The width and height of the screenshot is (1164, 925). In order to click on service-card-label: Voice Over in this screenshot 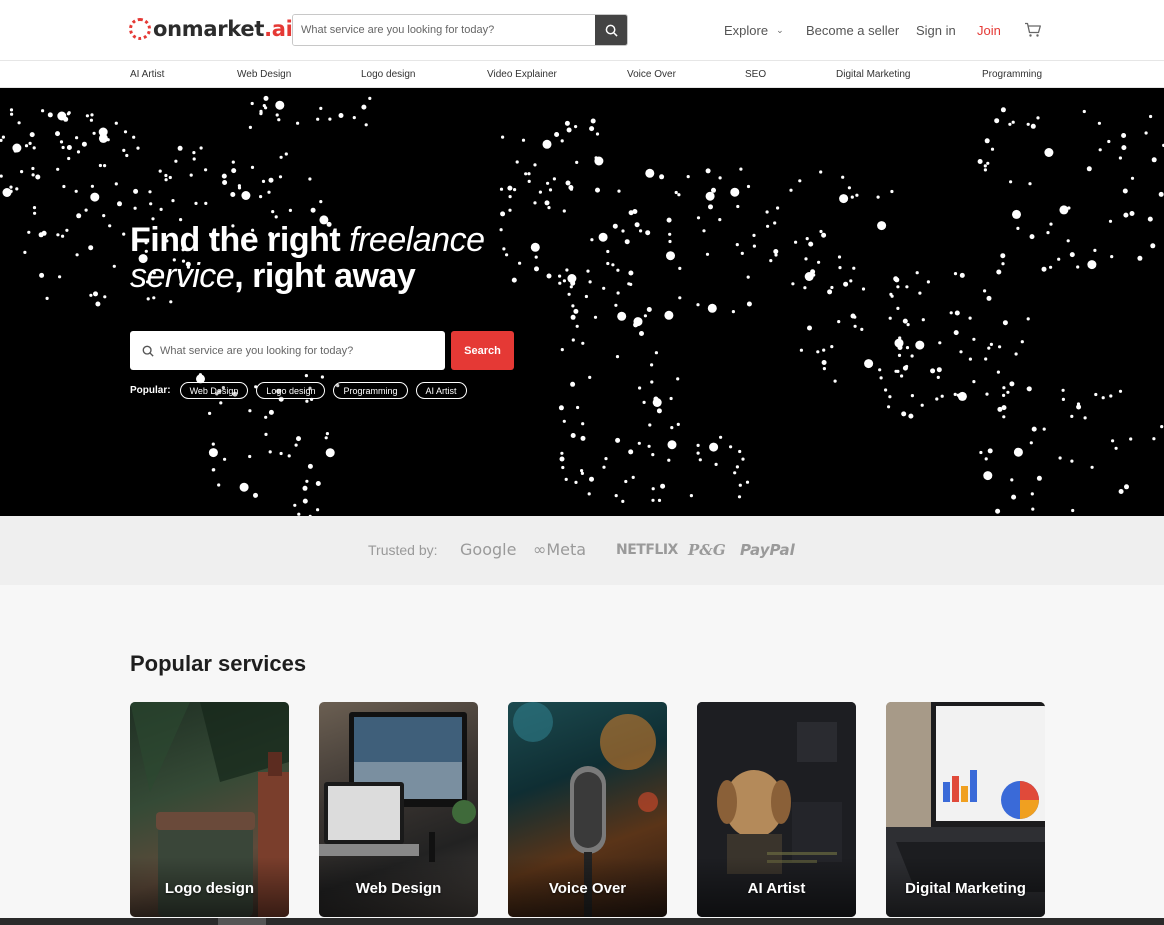, I will do `click(587, 888)`.